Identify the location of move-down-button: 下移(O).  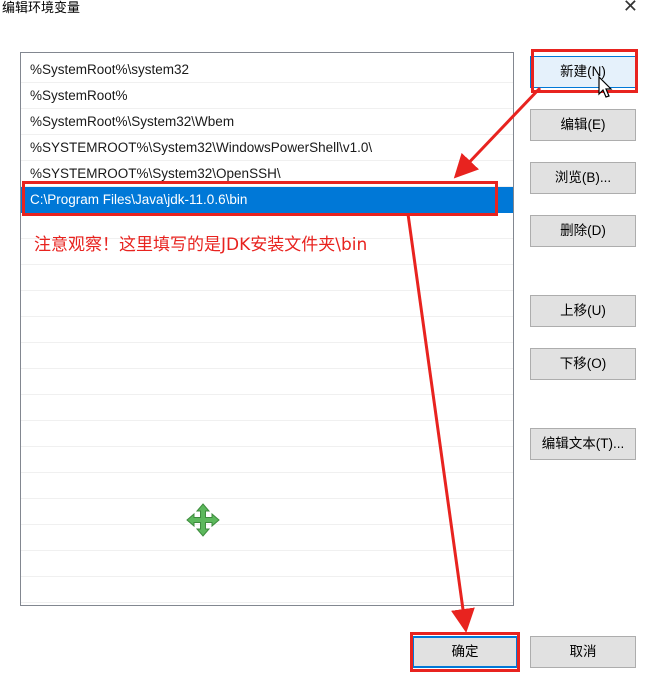
(583, 364).